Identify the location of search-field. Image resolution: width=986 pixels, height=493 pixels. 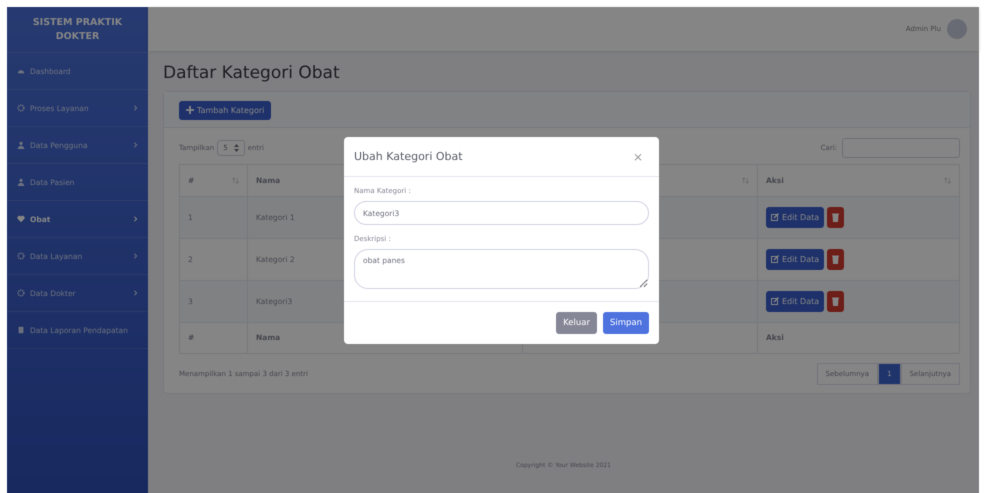
(901, 148).